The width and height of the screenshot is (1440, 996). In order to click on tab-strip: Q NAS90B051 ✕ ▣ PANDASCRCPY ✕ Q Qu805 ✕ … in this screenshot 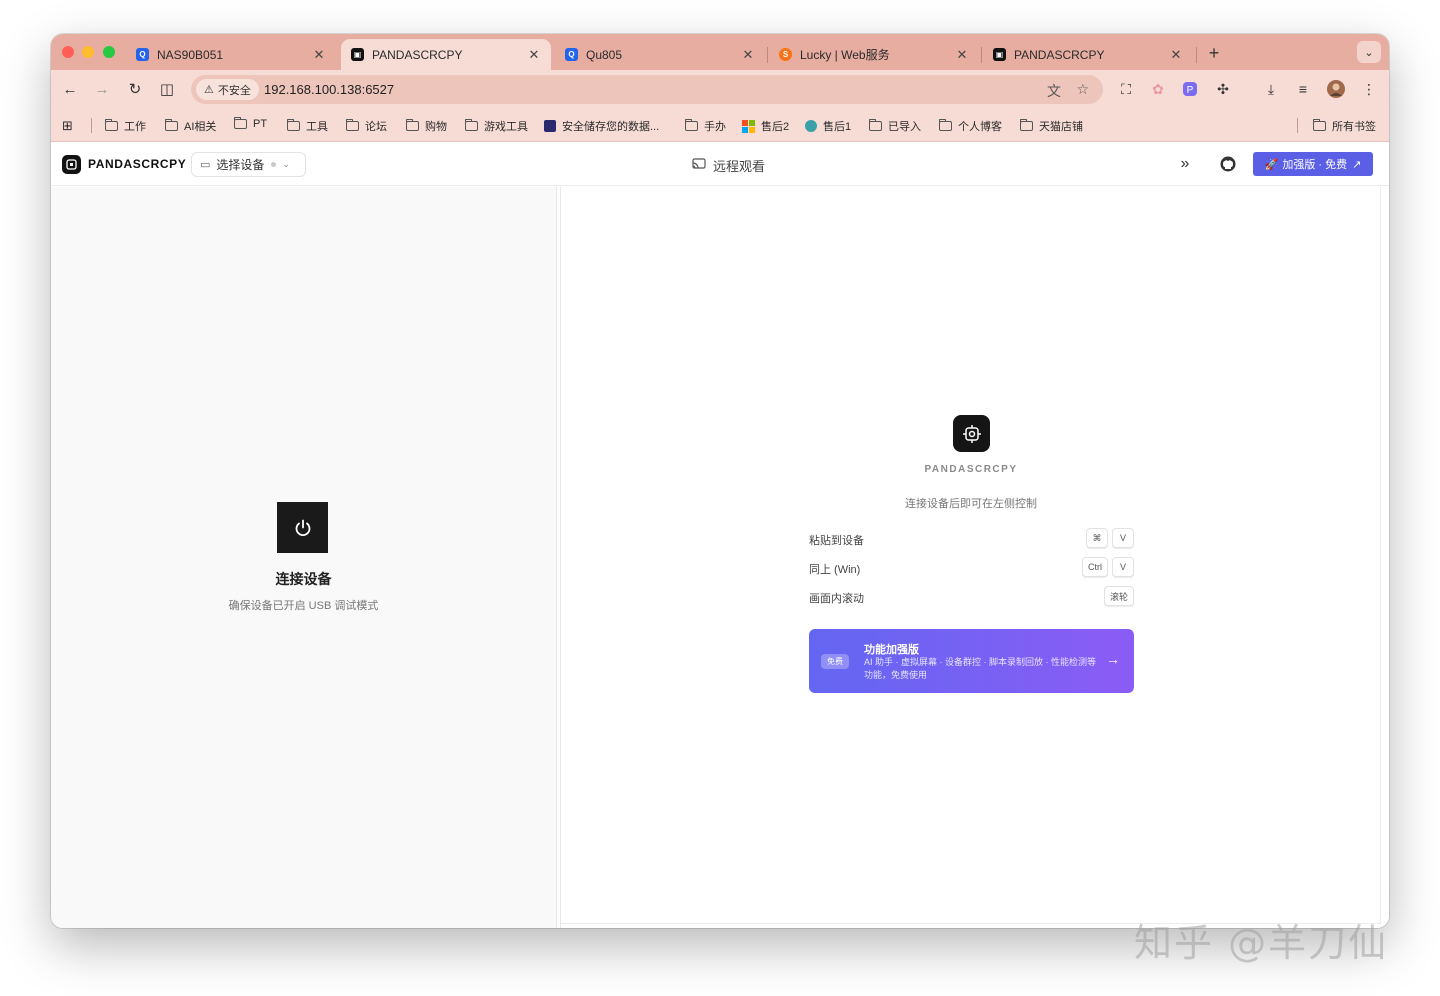, I will do `click(720, 52)`.